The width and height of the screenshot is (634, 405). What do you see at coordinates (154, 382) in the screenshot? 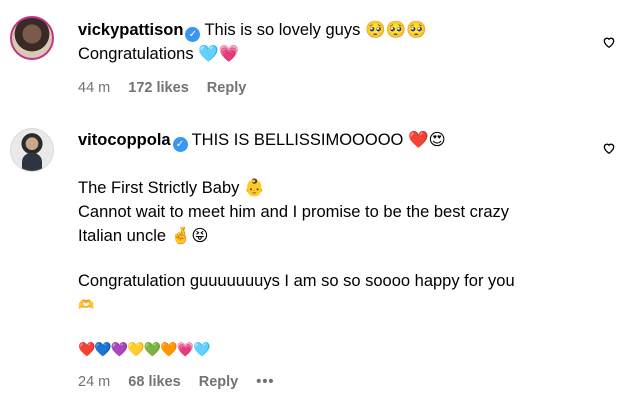
I see `like-count: 68 likes` at bounding box center [154, 382].